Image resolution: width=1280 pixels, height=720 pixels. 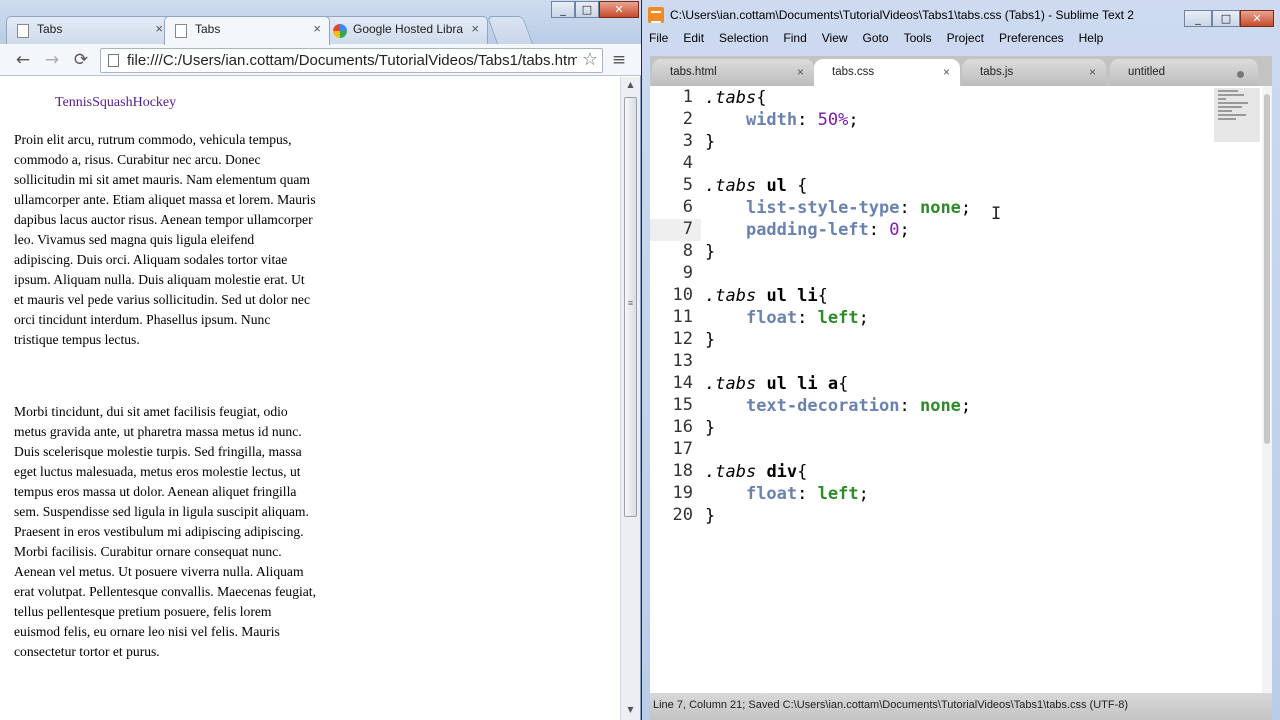 I want to click on line-number-gutter: 1 2 3 4 5 6 7 8 9 10 11 12 13 14 15 16 17 18 19 20, so click(x=675, y=389).